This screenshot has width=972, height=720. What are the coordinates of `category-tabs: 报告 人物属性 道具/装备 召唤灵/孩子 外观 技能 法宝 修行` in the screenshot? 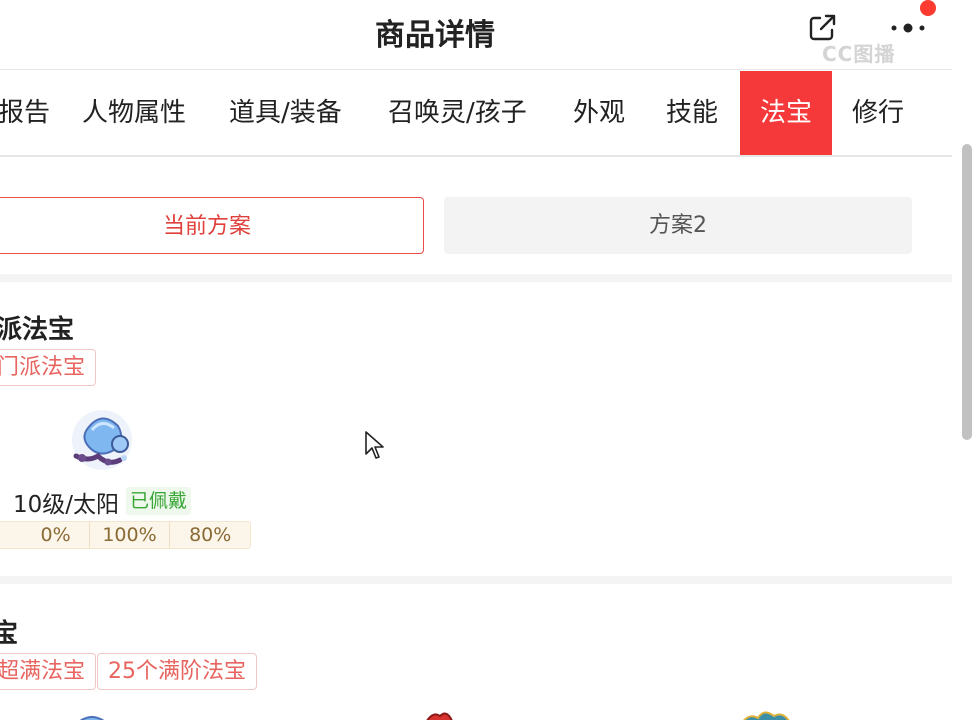 It's located at (476, 114).